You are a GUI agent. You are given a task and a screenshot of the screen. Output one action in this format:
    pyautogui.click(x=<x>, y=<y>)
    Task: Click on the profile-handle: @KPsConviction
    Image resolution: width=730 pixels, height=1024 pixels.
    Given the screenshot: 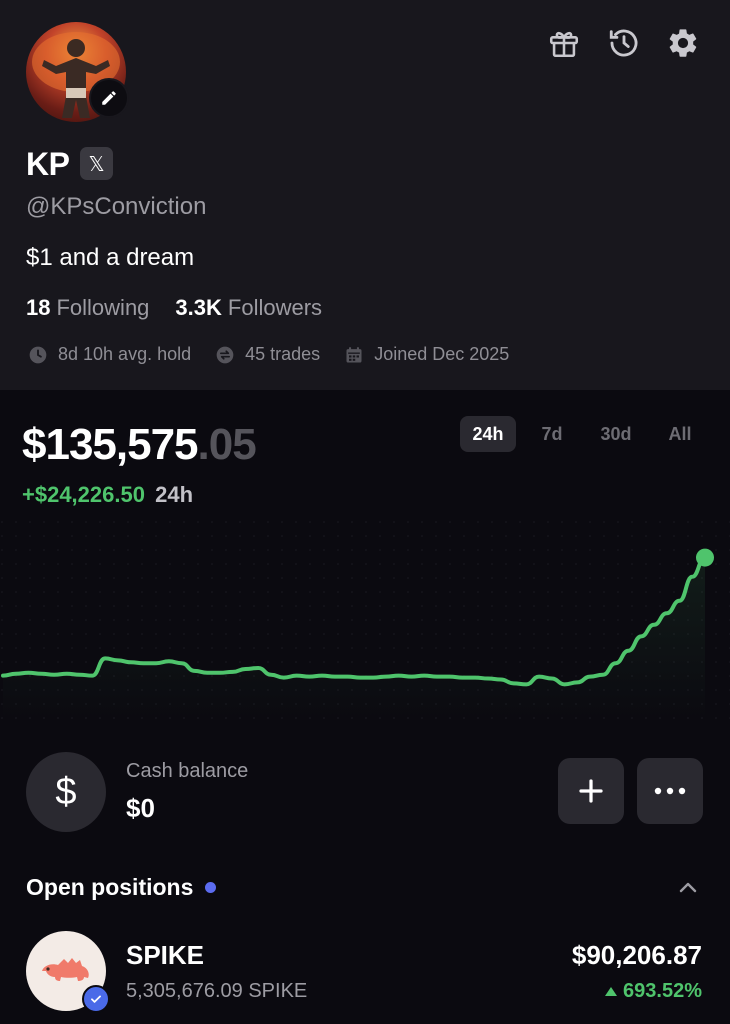 What is the action you would take?
    pyautogui.click(x=116, y=206)
    